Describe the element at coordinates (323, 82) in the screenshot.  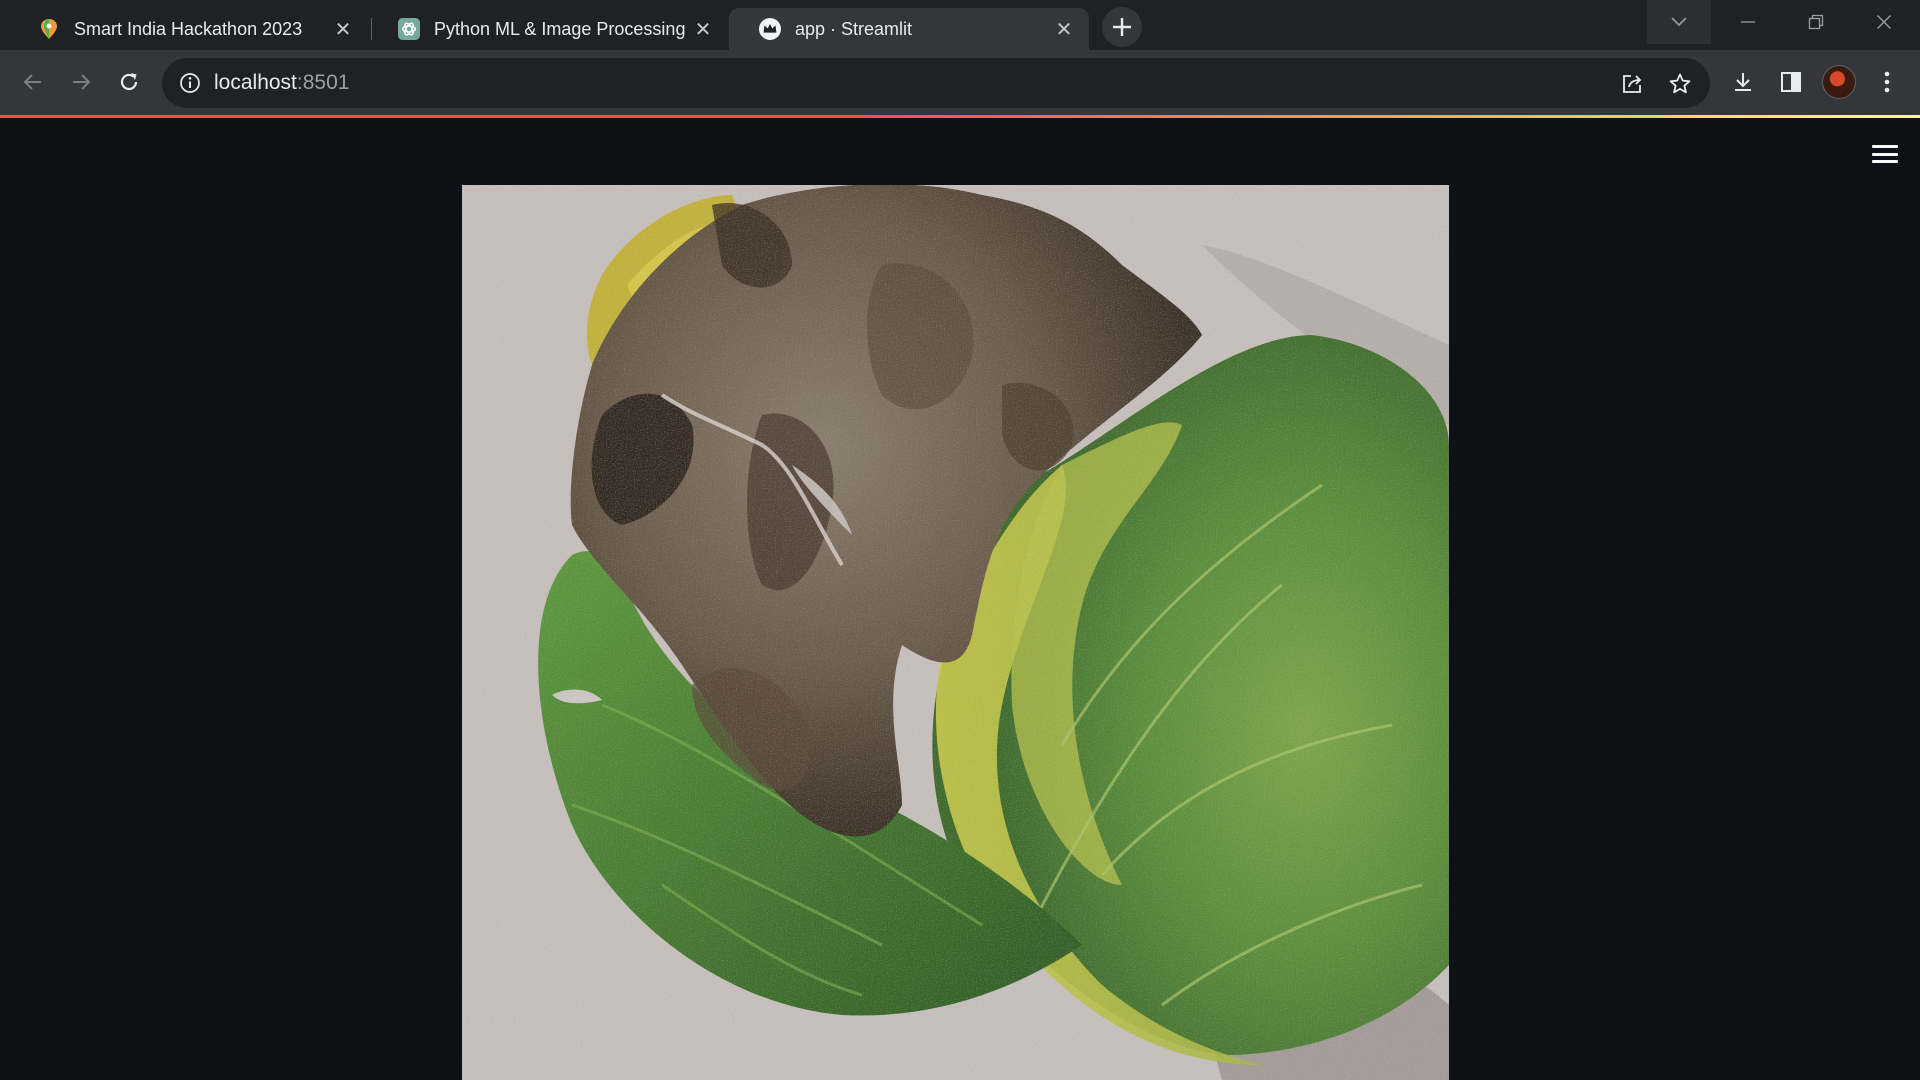
I see `url-port: :8501` at that location.